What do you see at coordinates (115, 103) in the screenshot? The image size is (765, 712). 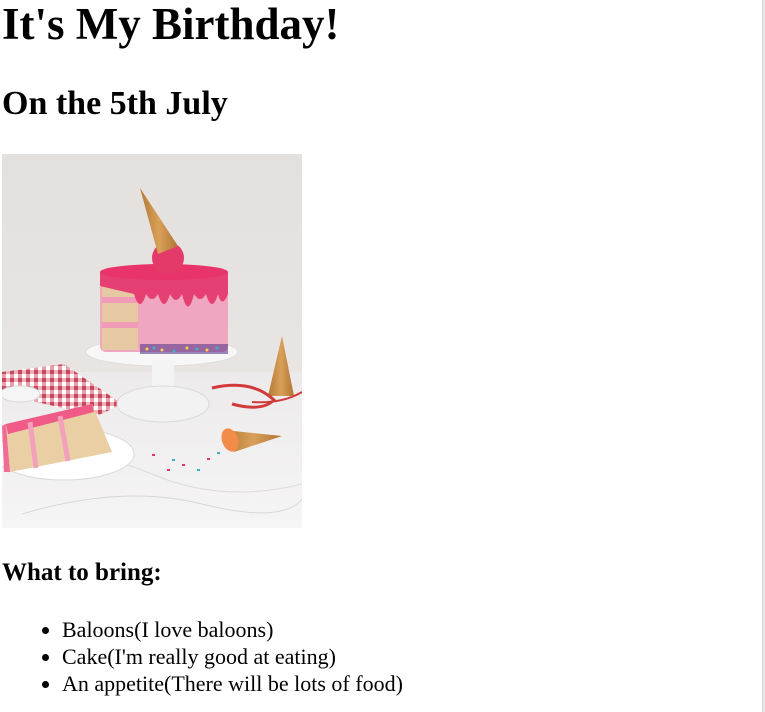 I see `page-subtitle: On the 5th July` at bounding box center [115, 103].